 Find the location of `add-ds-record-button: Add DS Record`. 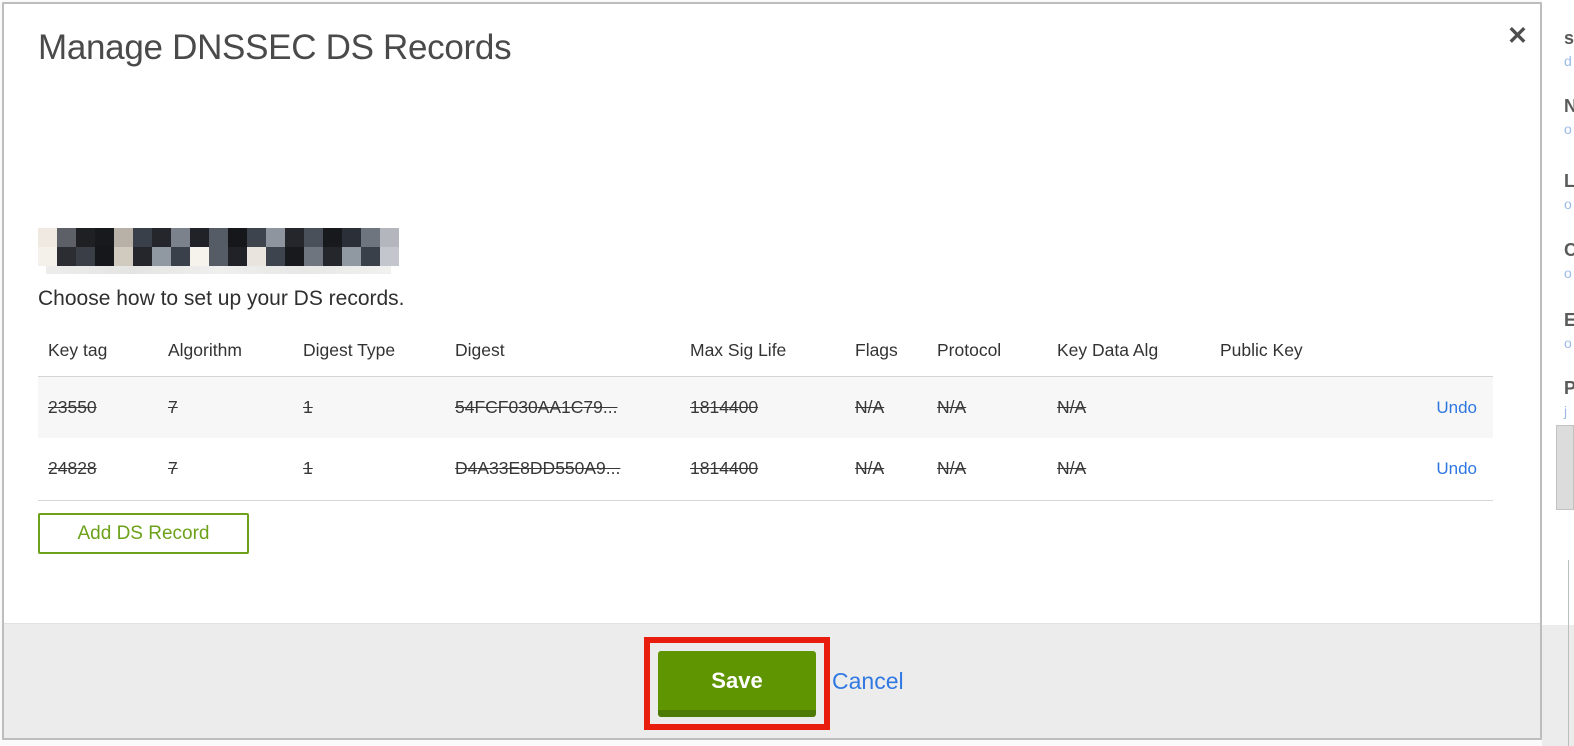

add-ds-record-button: Add DS Record is located at coordinates (143, 533).